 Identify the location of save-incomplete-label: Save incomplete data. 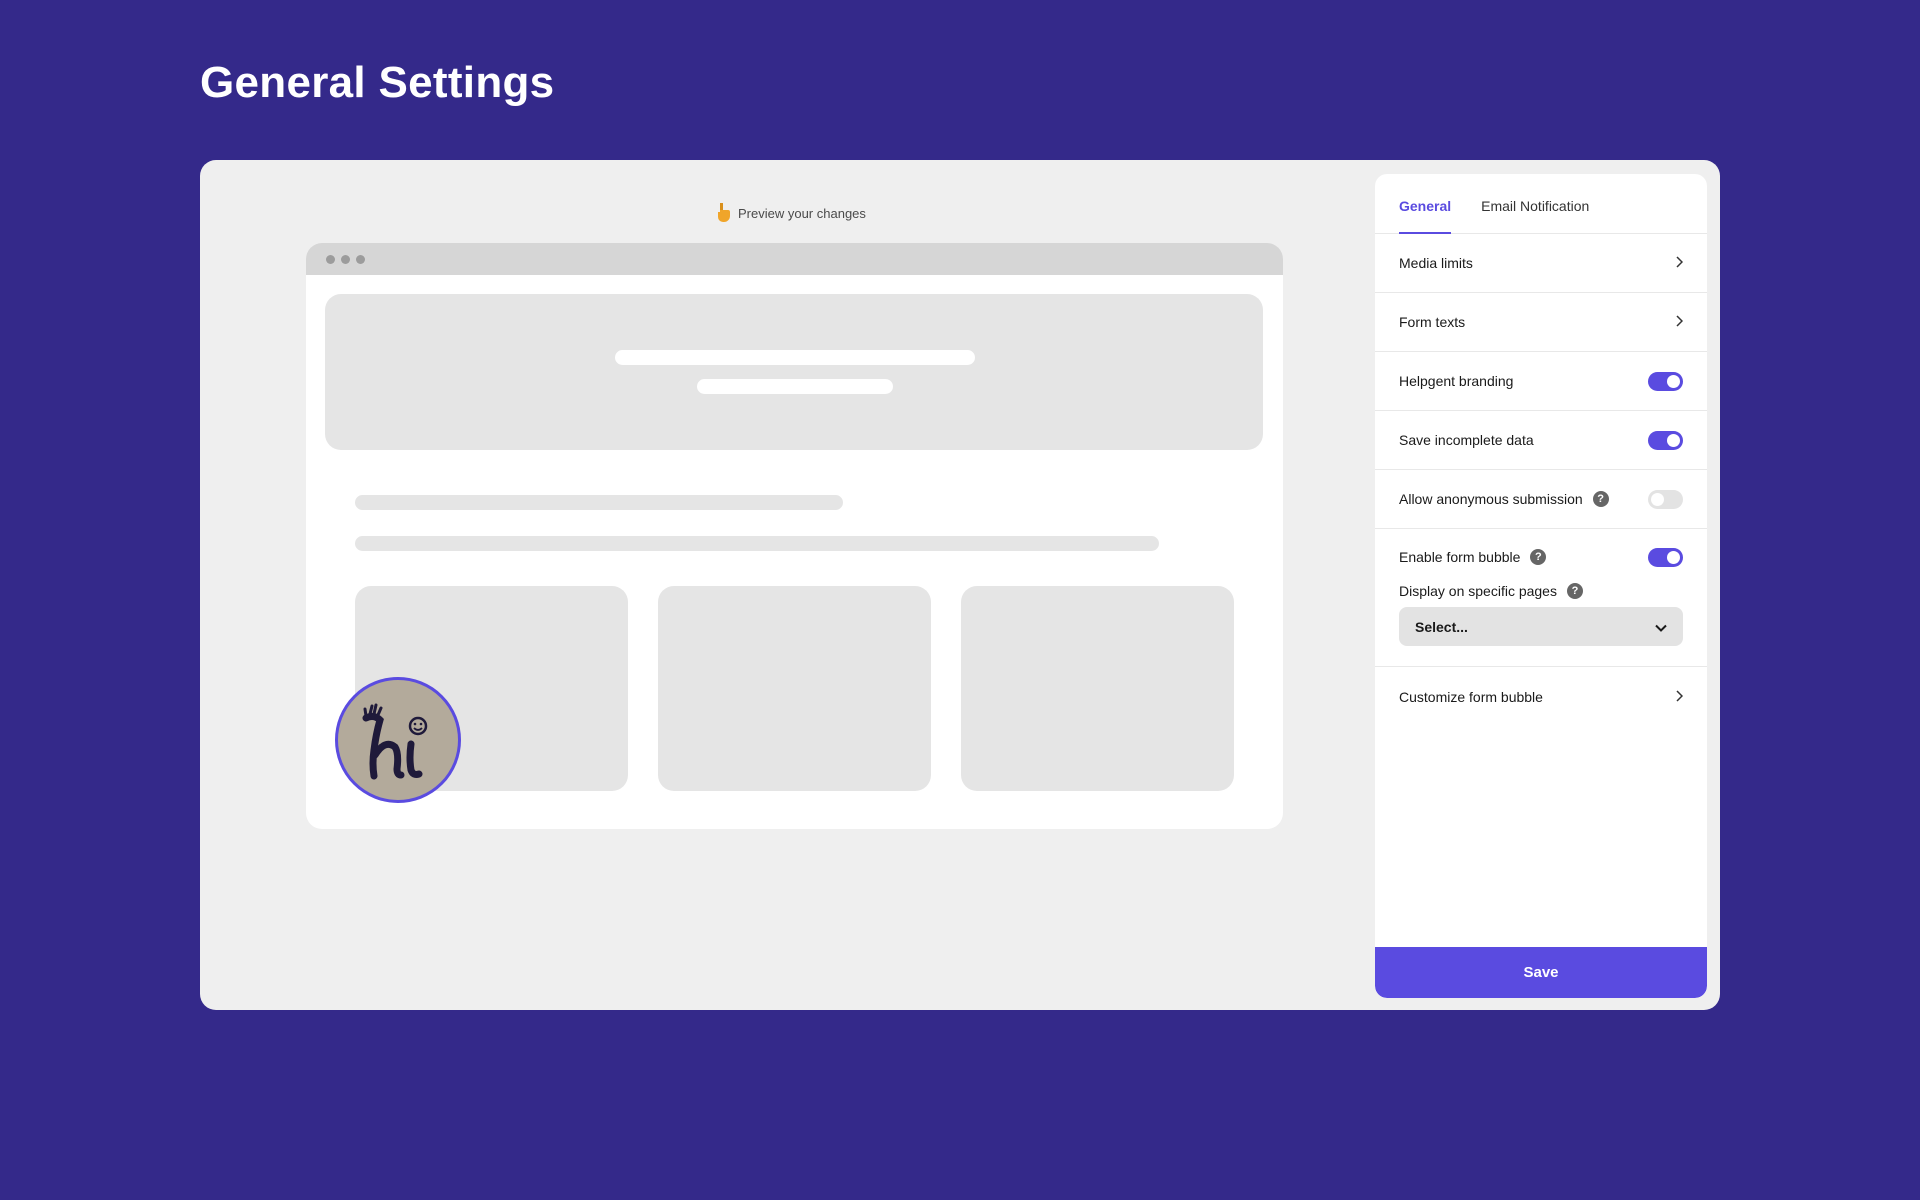
(1466, 440).